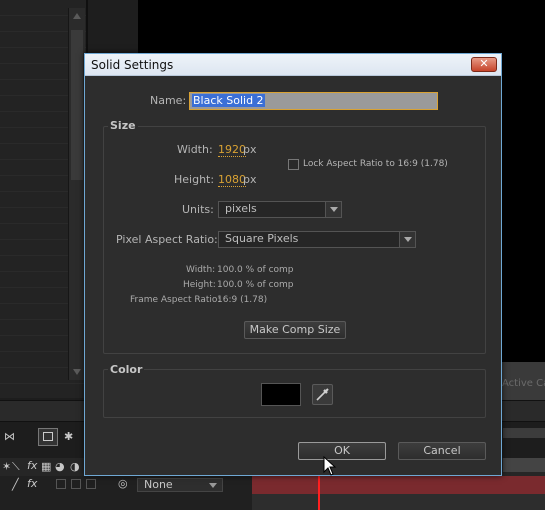 The height and width of the screenshot is (510, 545). I want to click on comp-mini-flowchart-icon, so click(48, 437).